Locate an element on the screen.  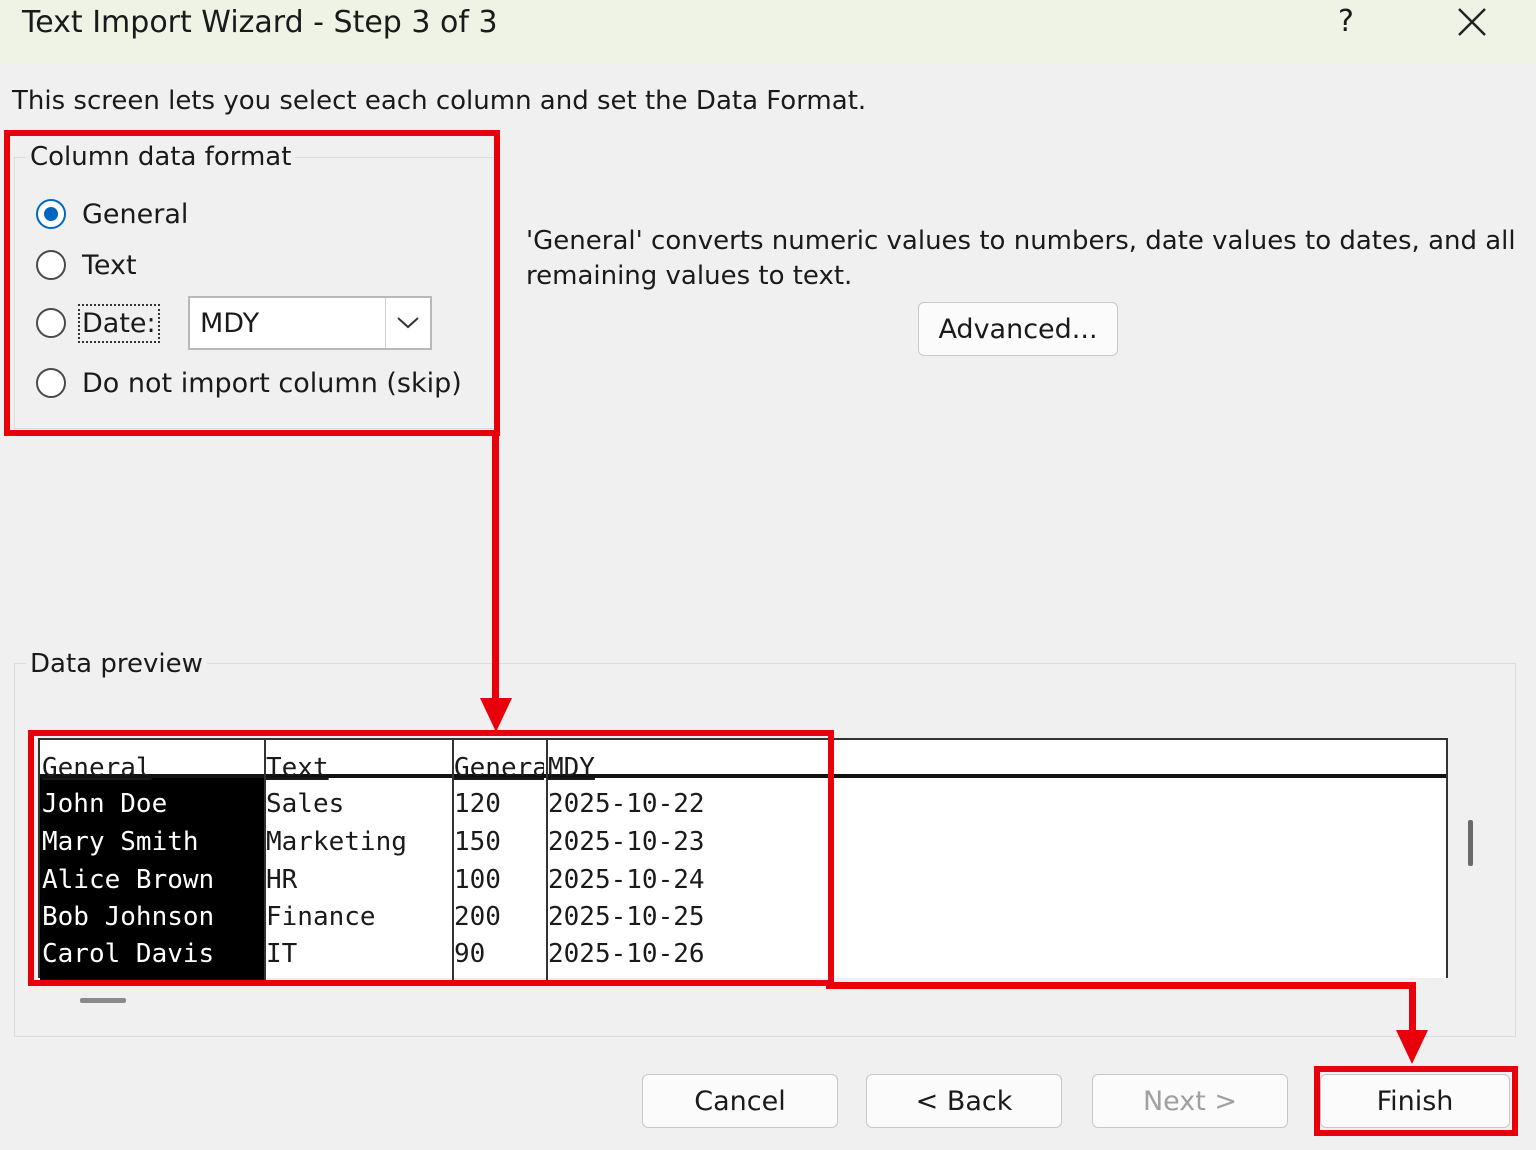
finish-button: Finish is located at coordinates (1415, 1101).